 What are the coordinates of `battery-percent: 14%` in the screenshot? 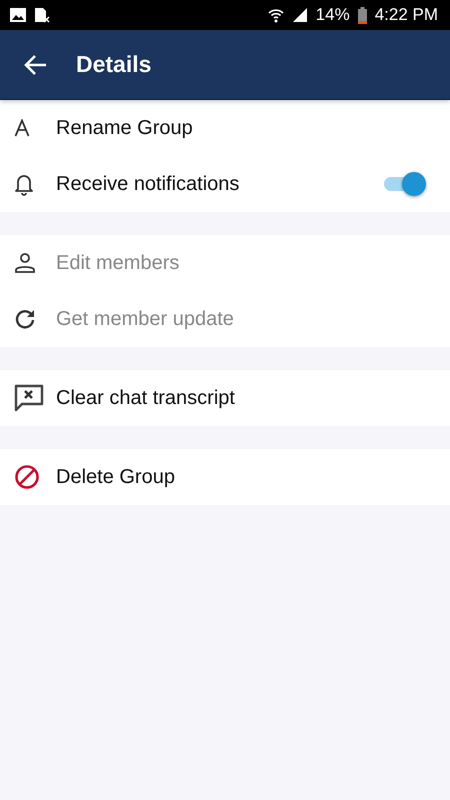 It's located at (333, 15).